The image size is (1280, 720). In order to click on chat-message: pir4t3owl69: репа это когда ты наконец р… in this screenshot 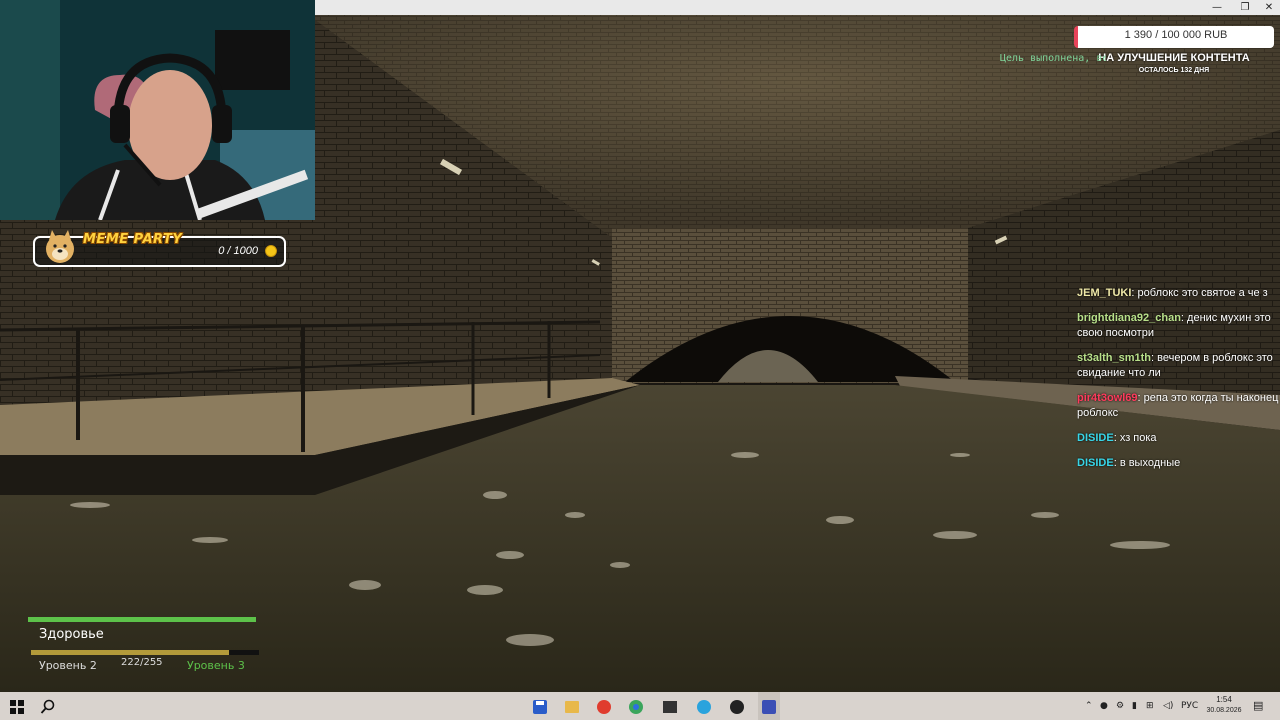, I will do `click(1178, 406)`.